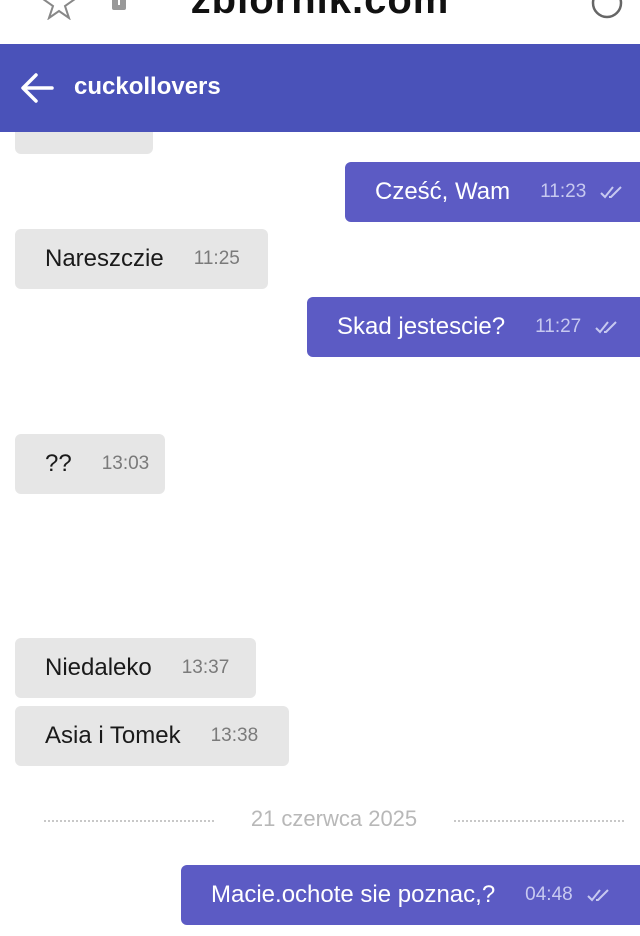 This screenshot has width=640, height=936. What do you see at coordinates (37, 88) in the screenshot?
I see `back-arrow-icon` at bounding box center [37, 88].